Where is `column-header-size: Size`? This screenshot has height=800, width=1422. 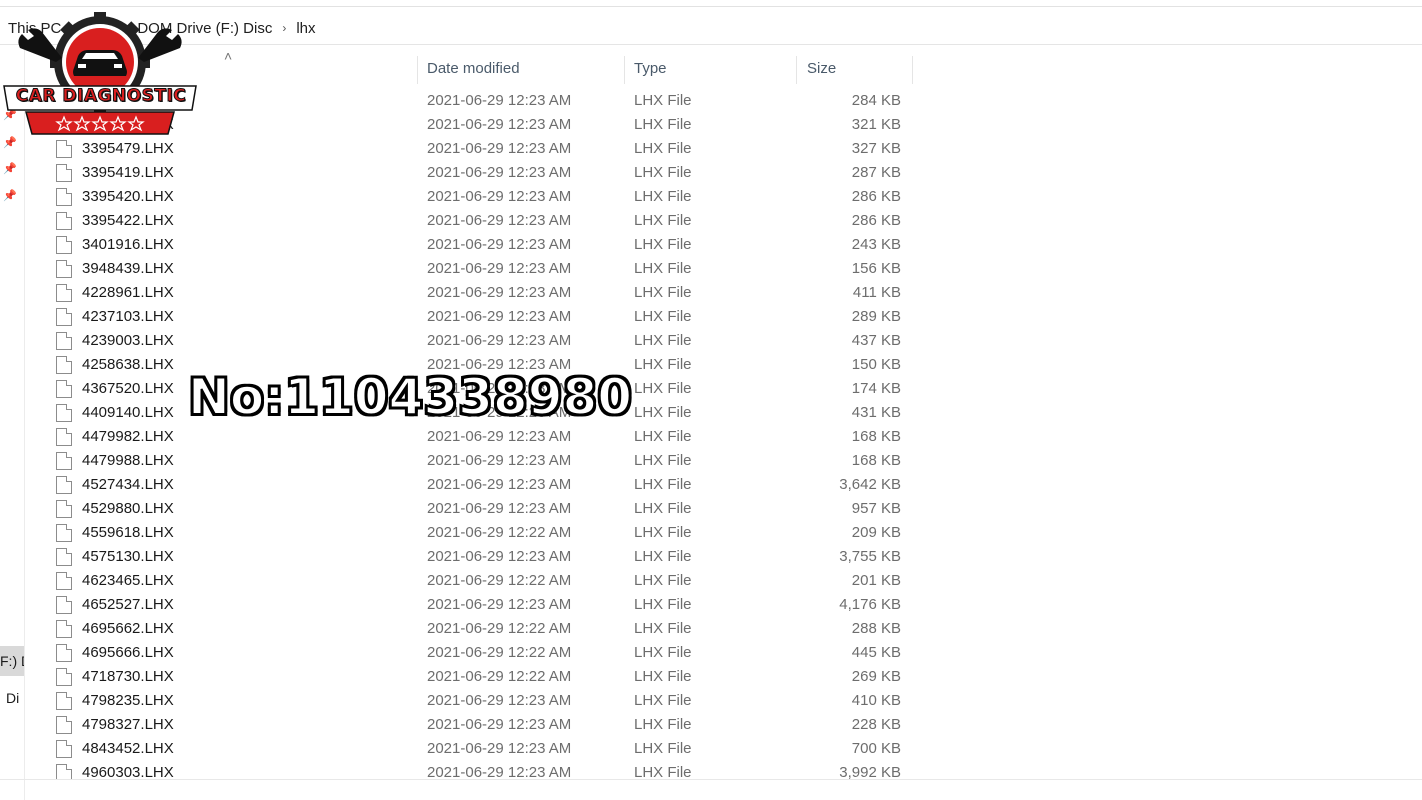
column-header-size: Size is located at coordinates (821, 70).